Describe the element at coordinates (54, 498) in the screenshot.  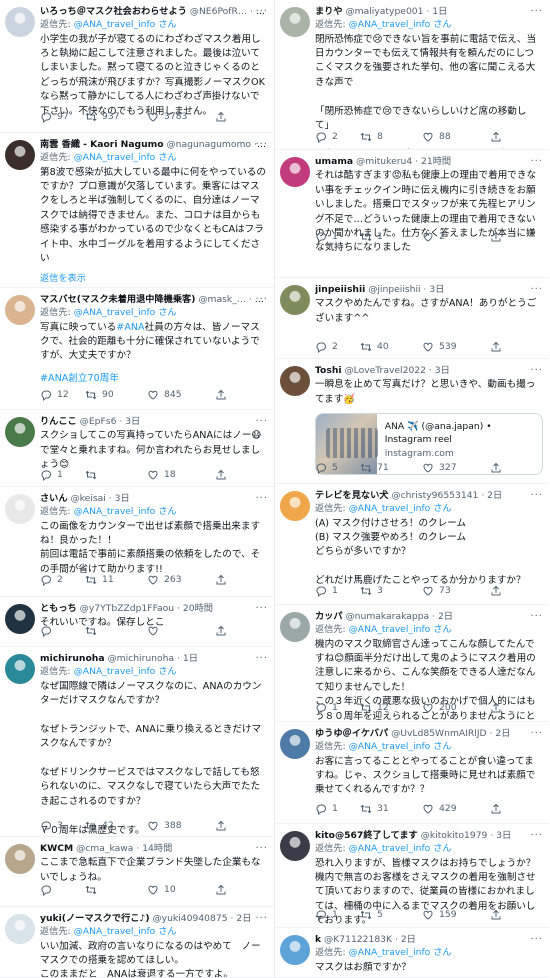
I see `display-name: さいん` at that location.